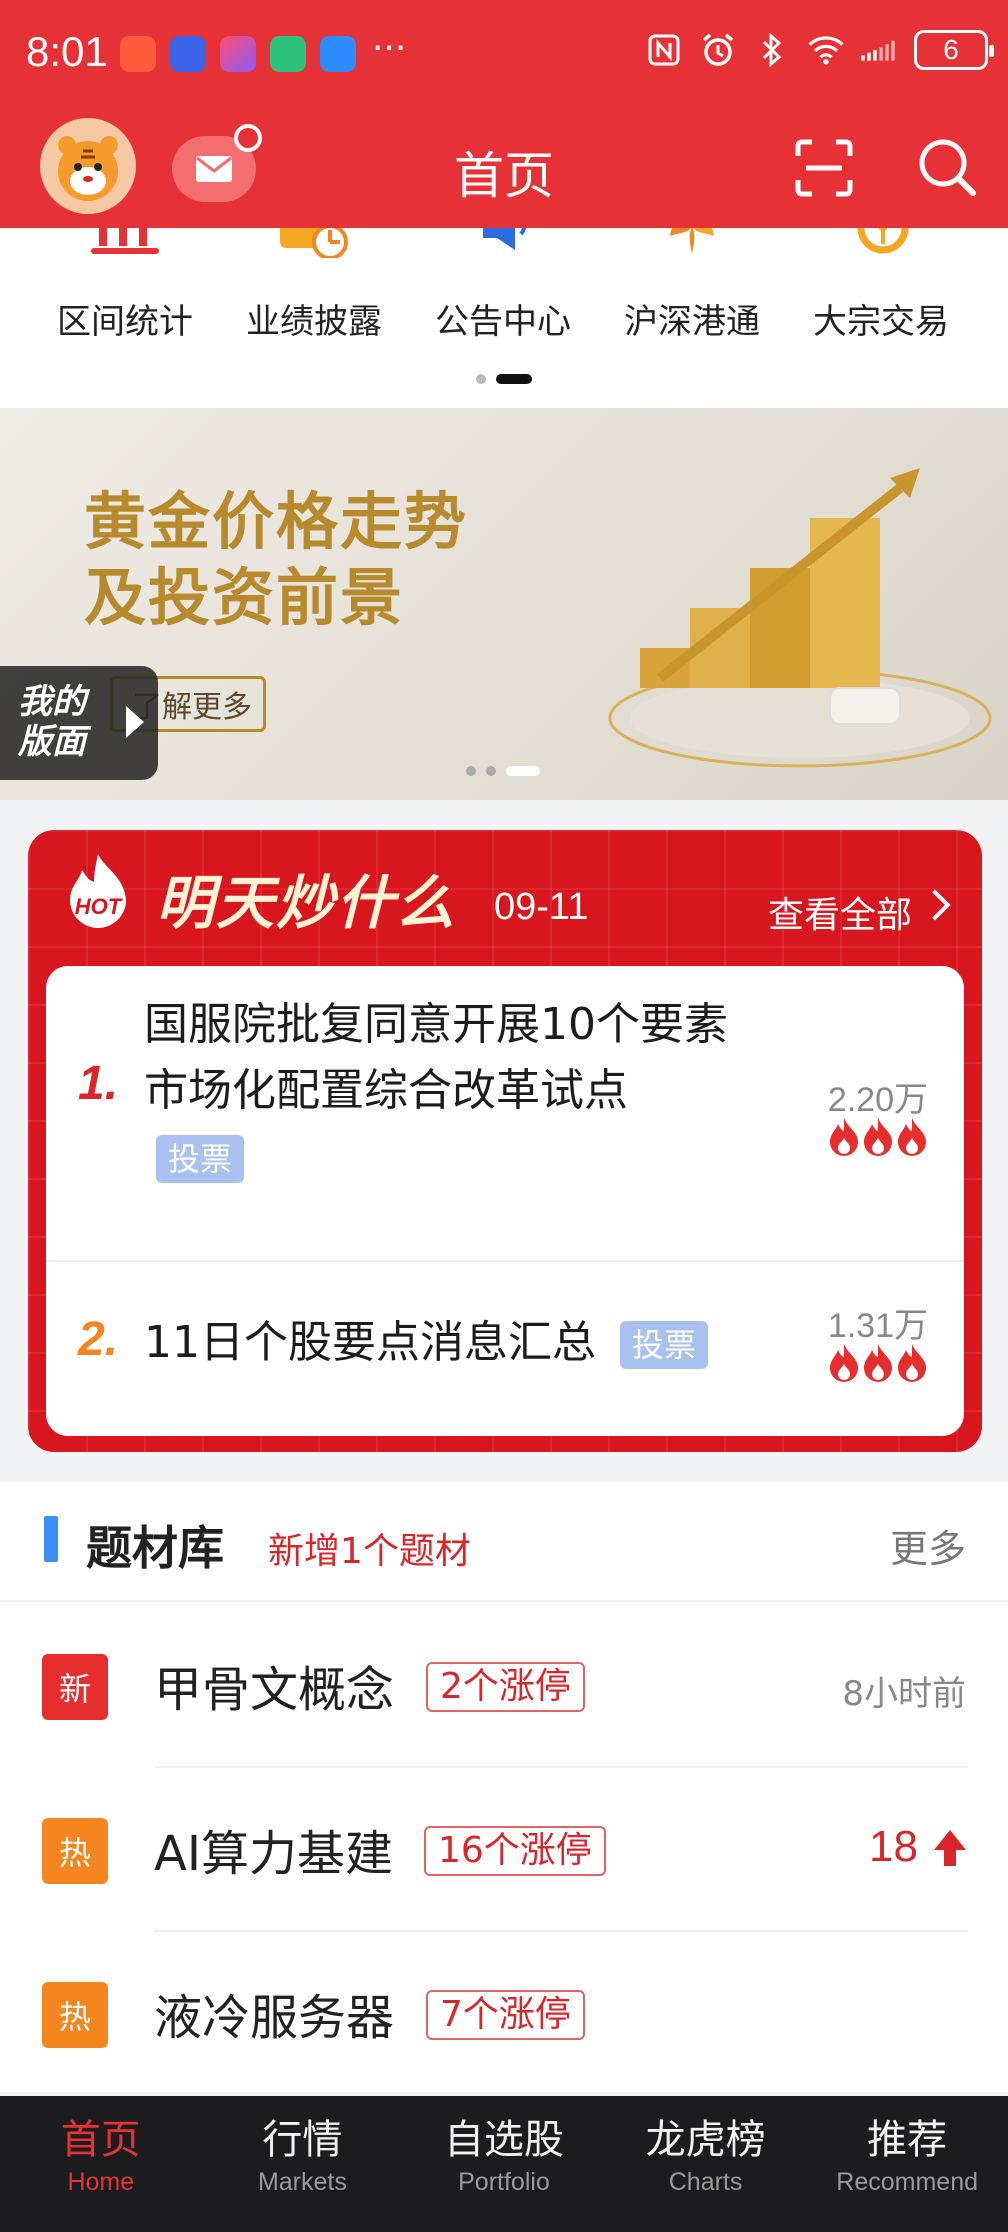  I want to click on tab-sublabel: Home, so click(101, 2182).